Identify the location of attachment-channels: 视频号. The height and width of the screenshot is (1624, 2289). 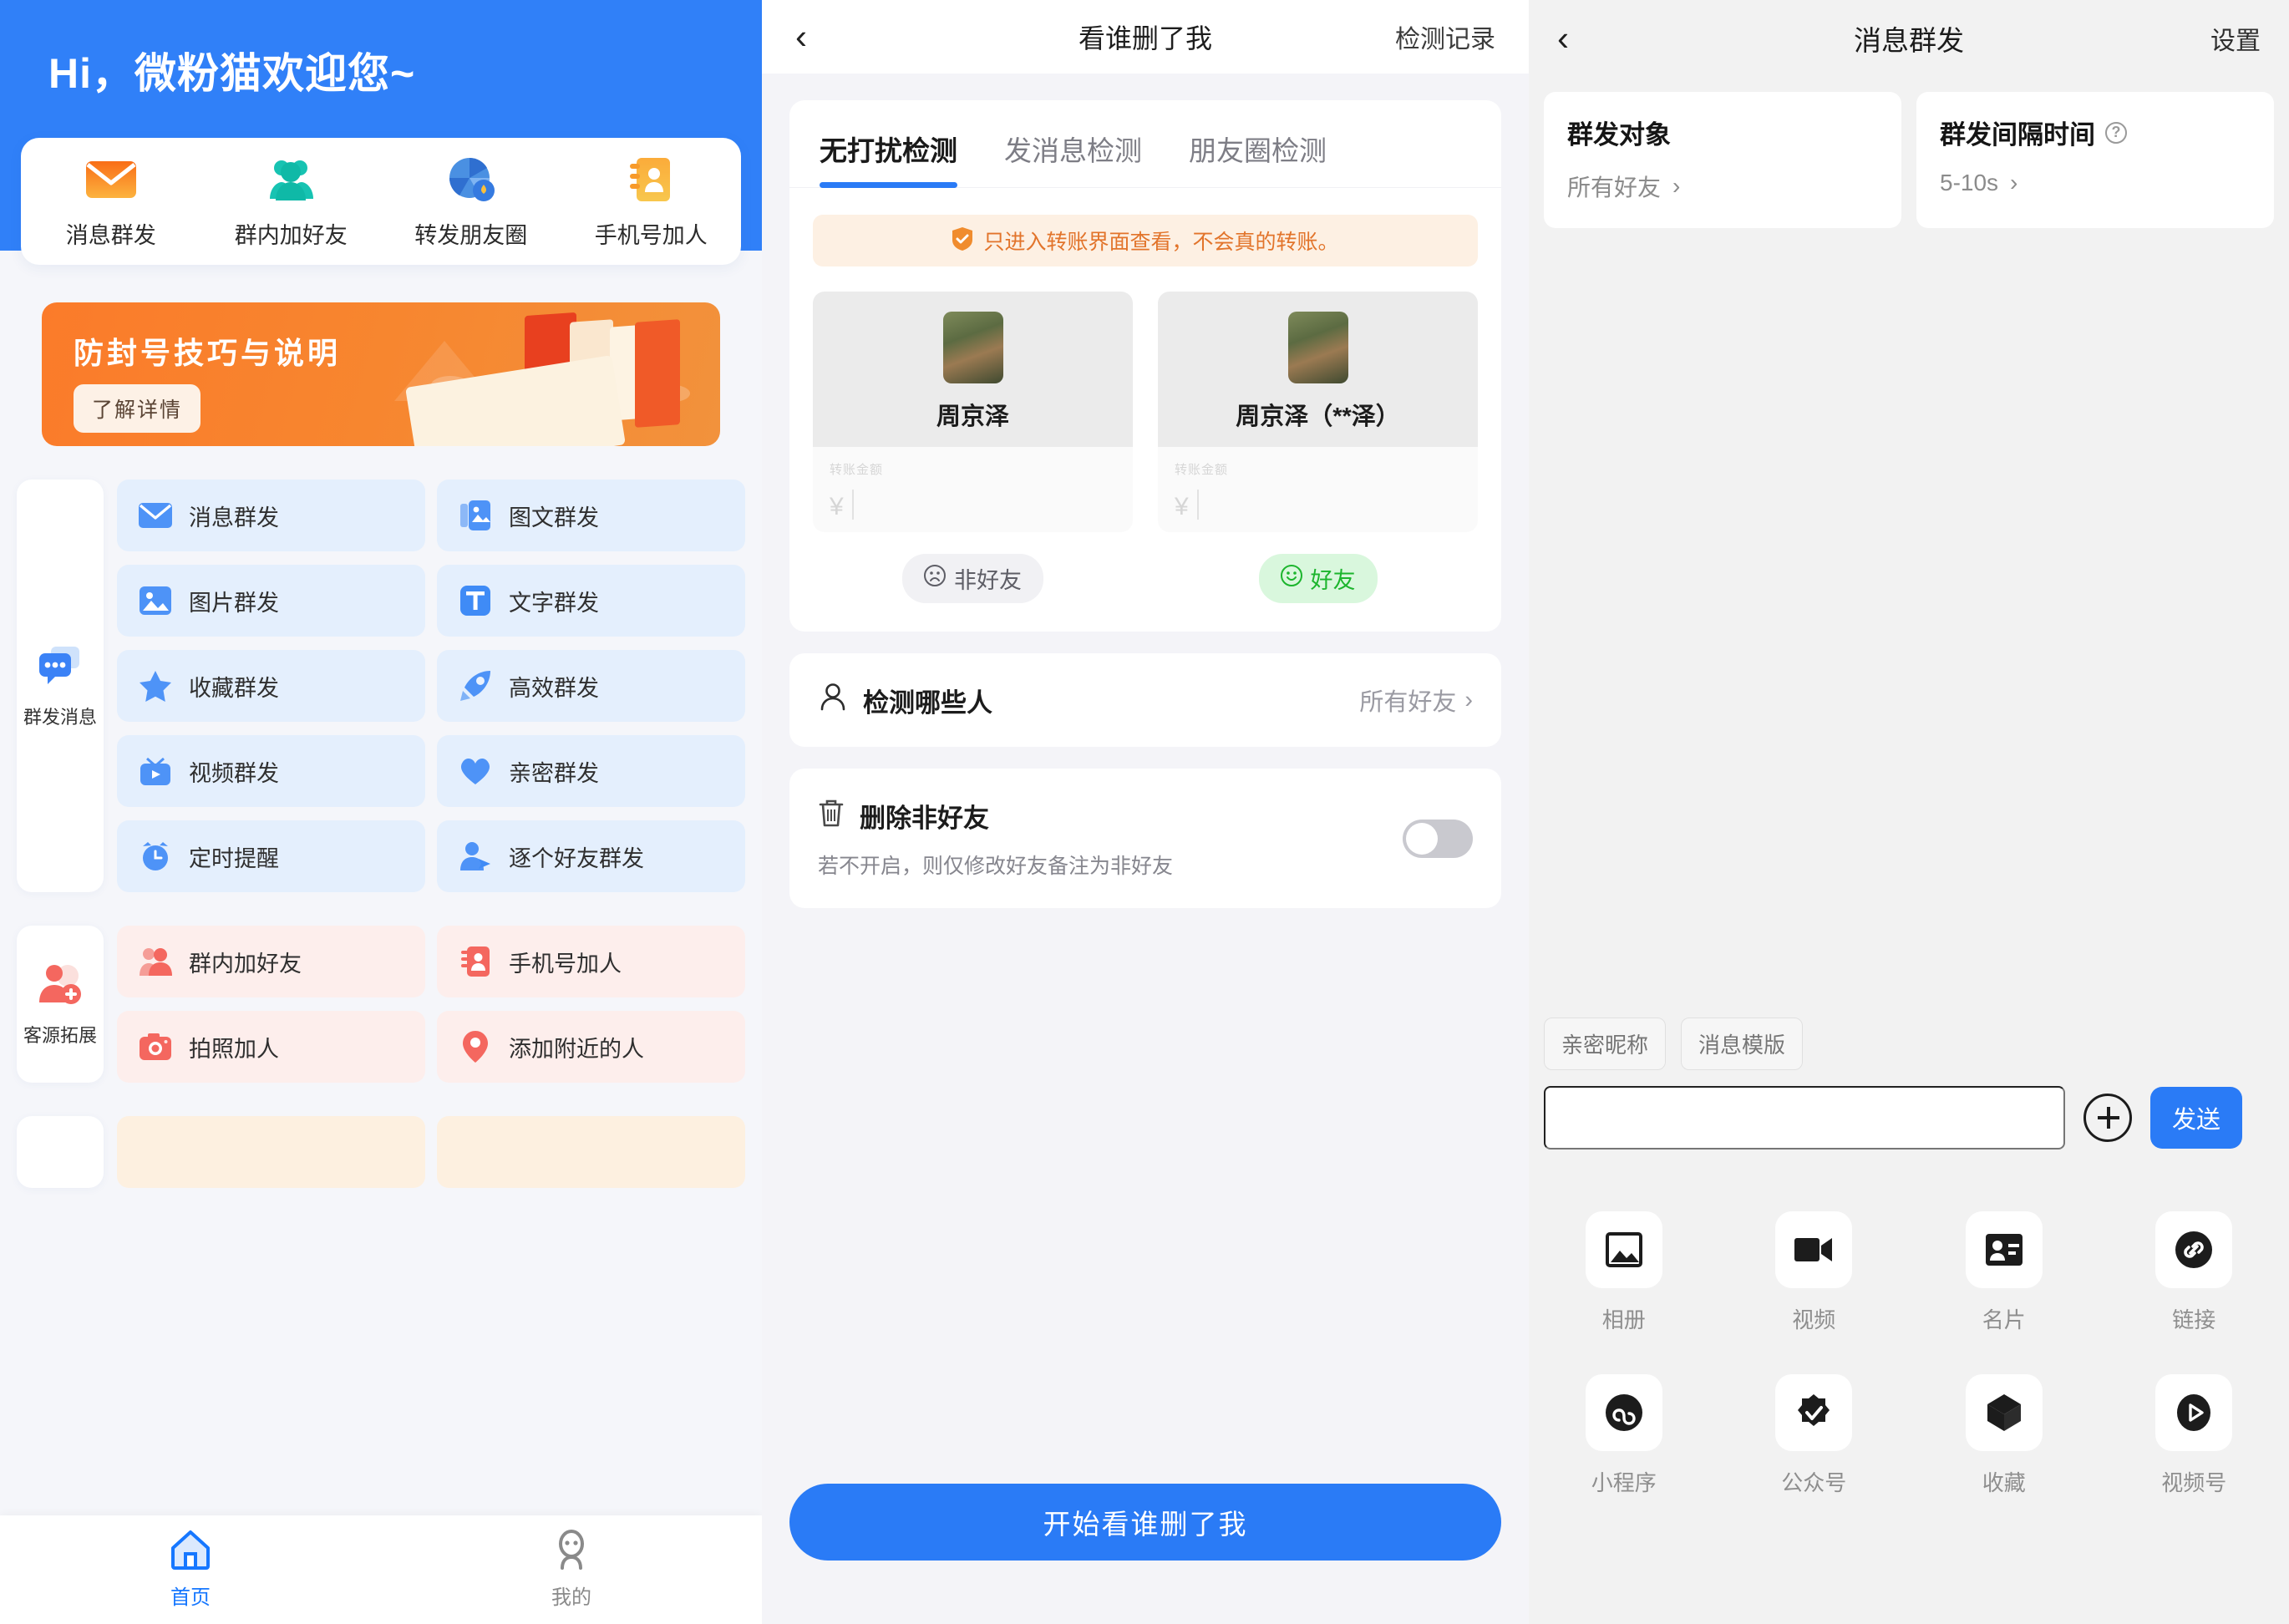
(2194, 1435).